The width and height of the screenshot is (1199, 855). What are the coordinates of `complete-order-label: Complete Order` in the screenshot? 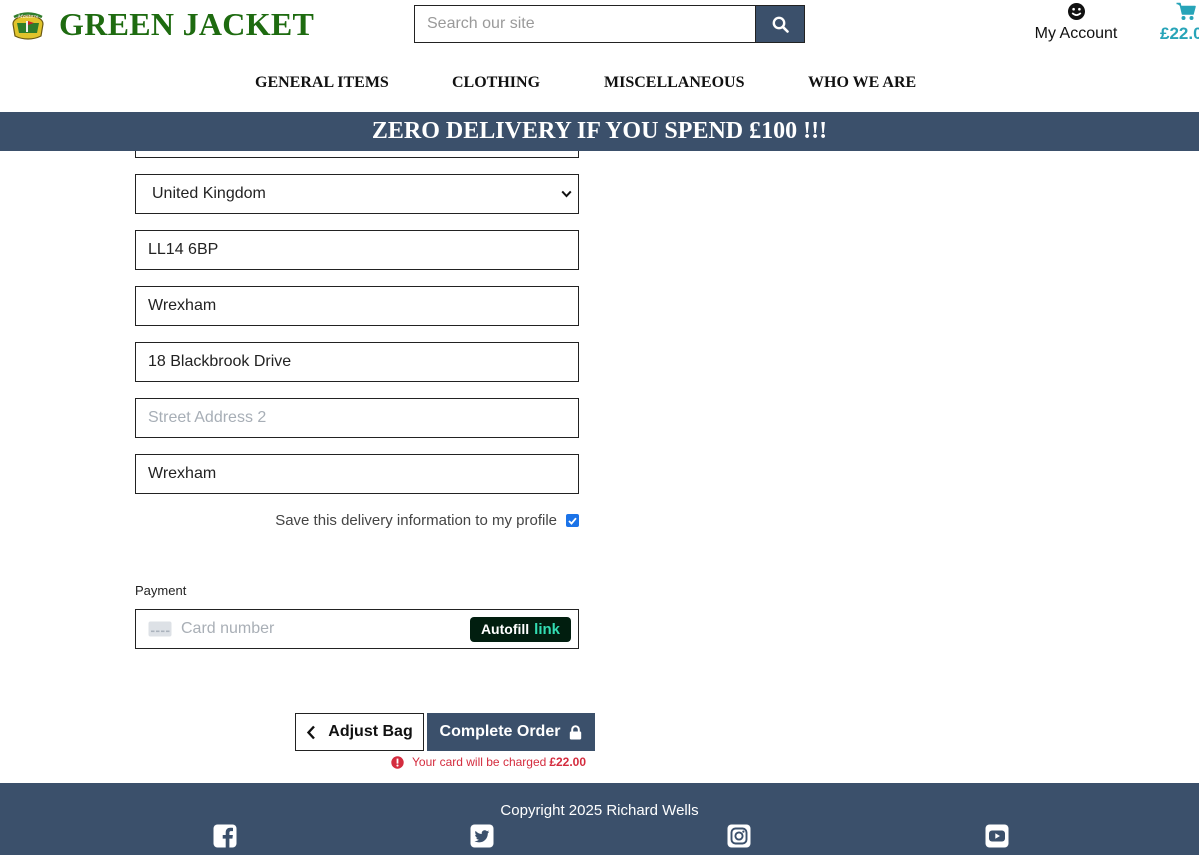 It's located at (500, 731).